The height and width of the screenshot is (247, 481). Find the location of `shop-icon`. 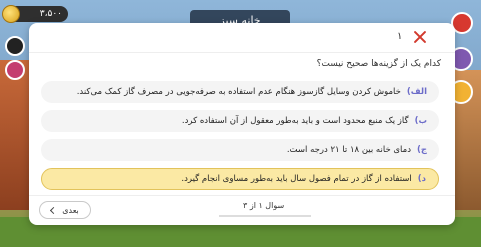

shop-icon is located at coordinates (15, 70).